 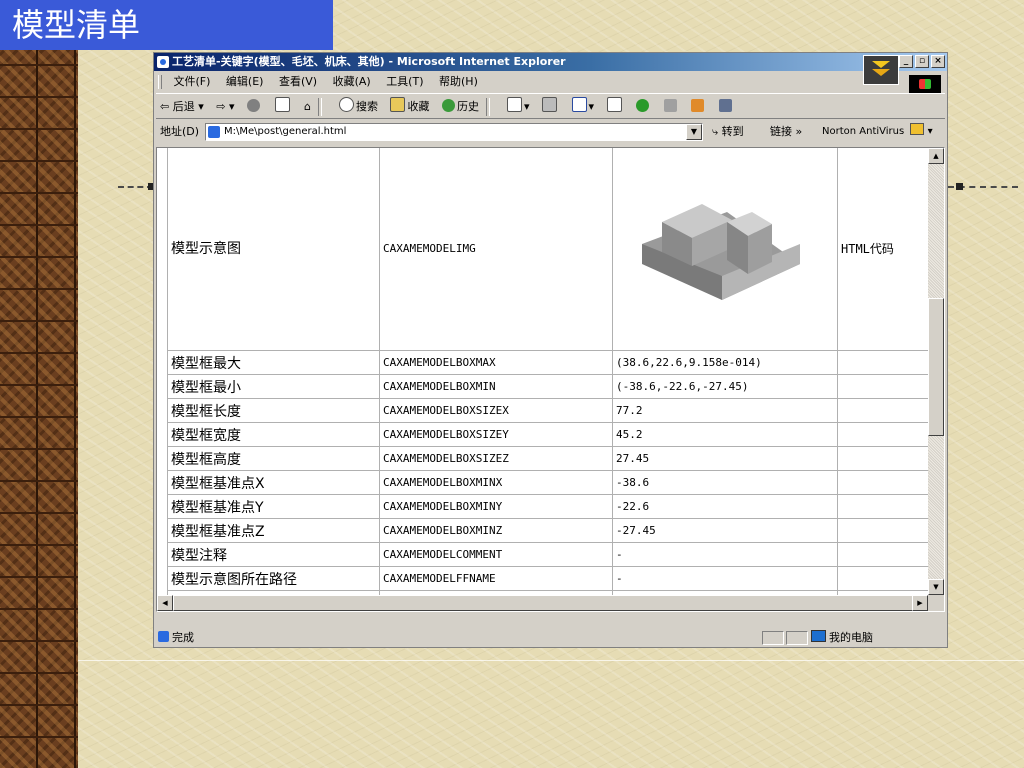 What do you see at coordinates (225, 107) in the screenshot?
I see `forward-button: ⇨ ▾` at bounding box center [225, 107].